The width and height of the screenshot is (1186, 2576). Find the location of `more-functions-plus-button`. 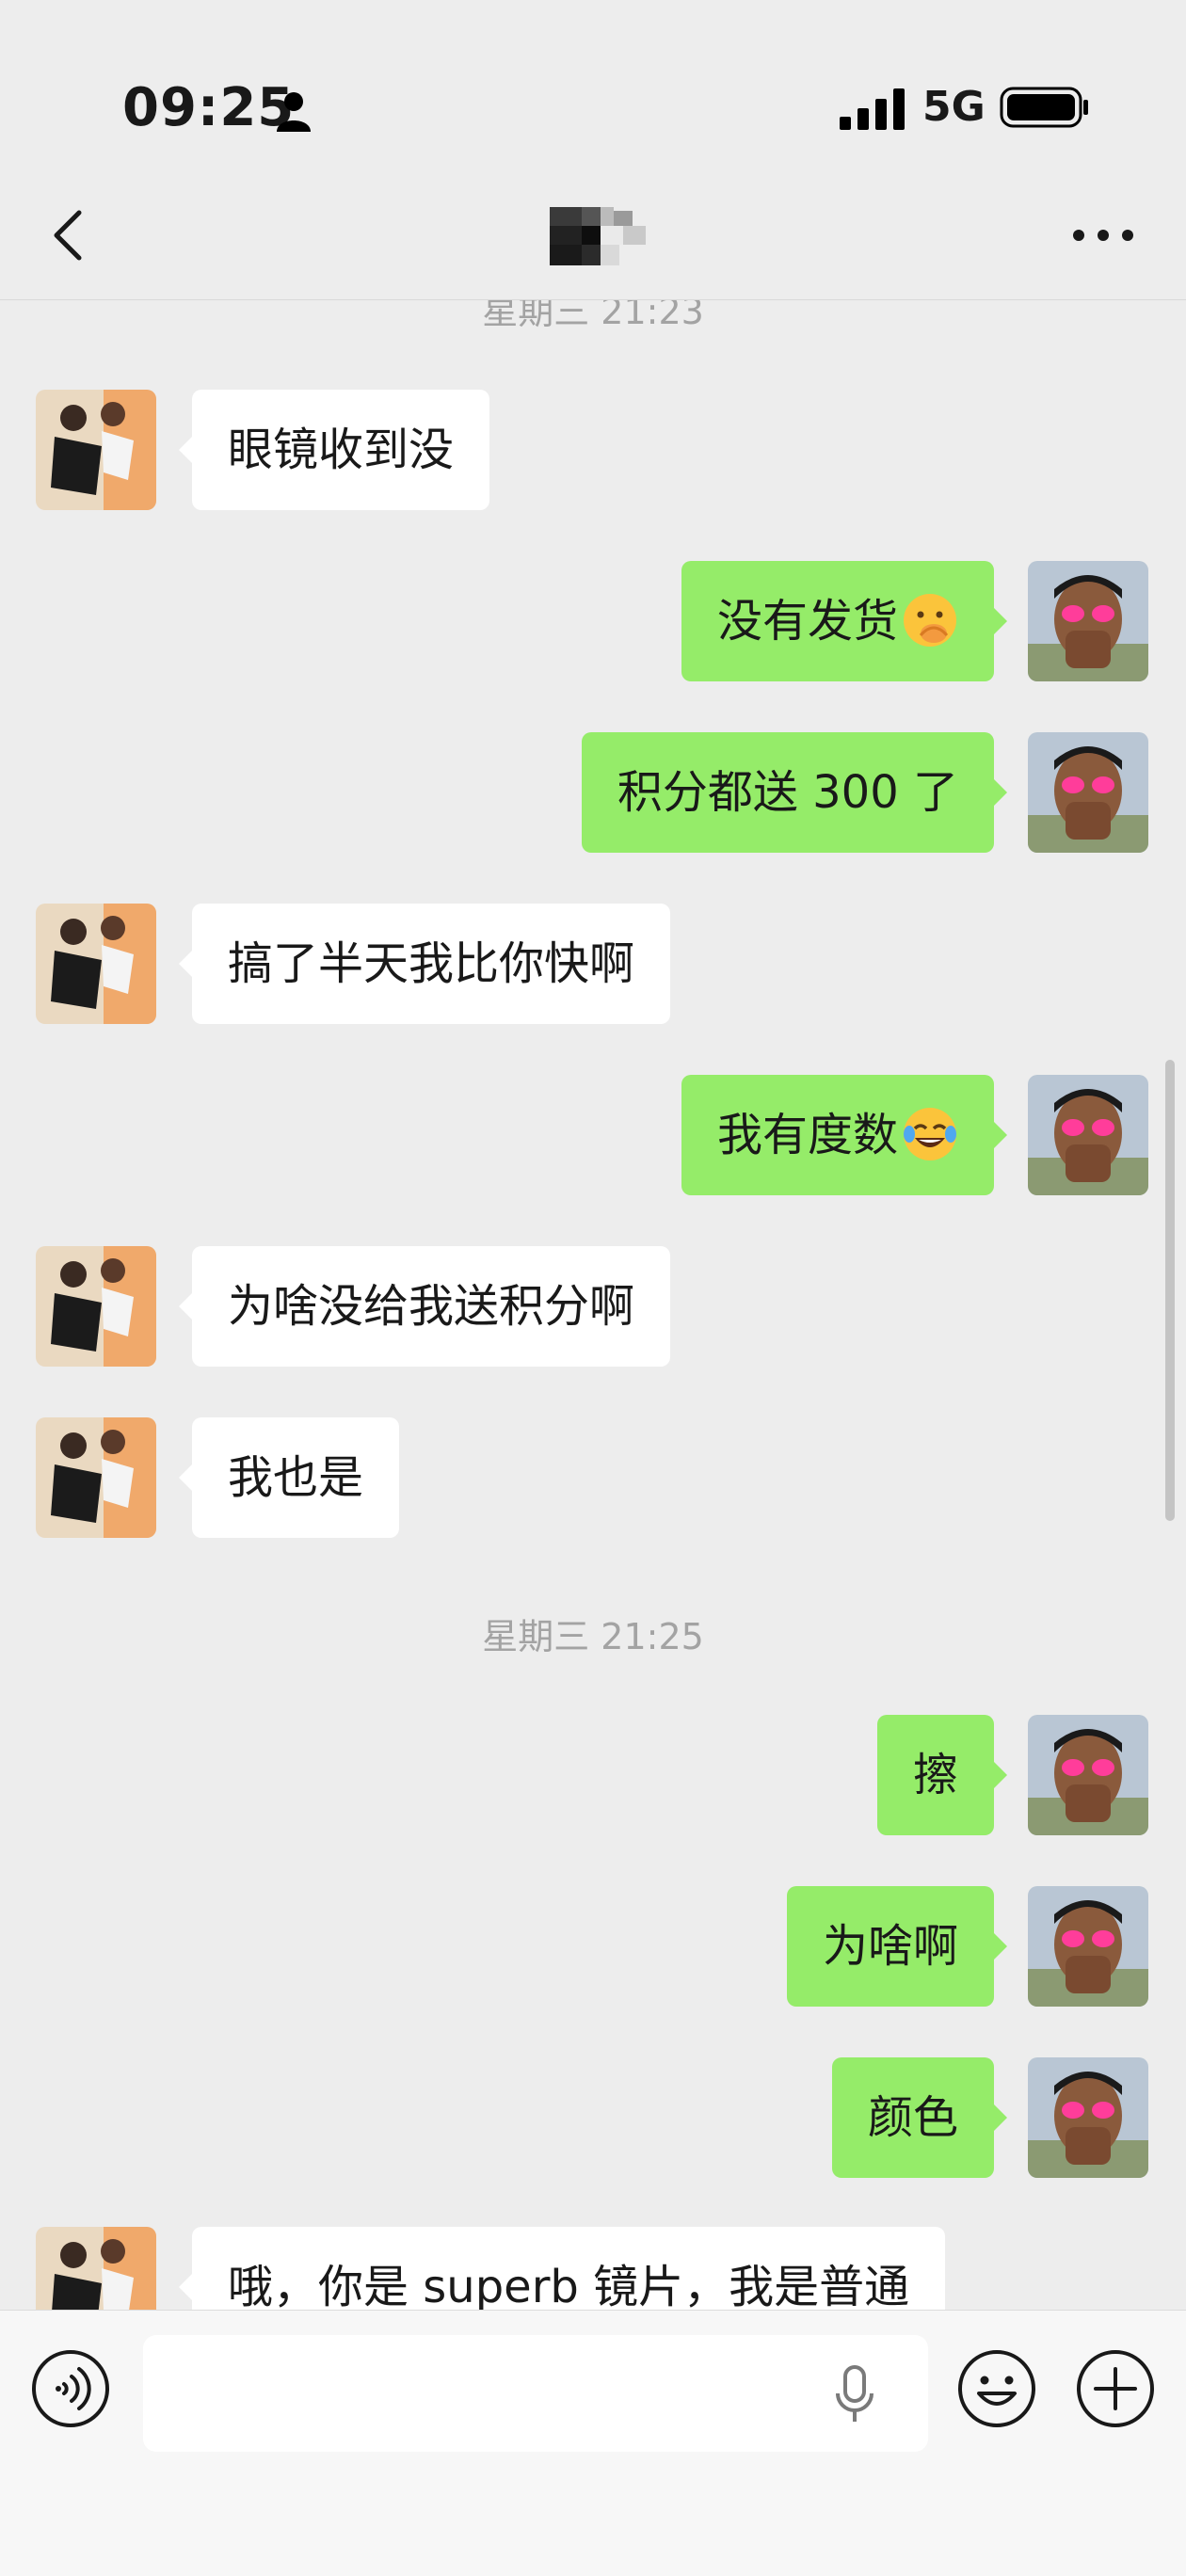

more-functions-plus-button is located at coordinates (1115, 2388).